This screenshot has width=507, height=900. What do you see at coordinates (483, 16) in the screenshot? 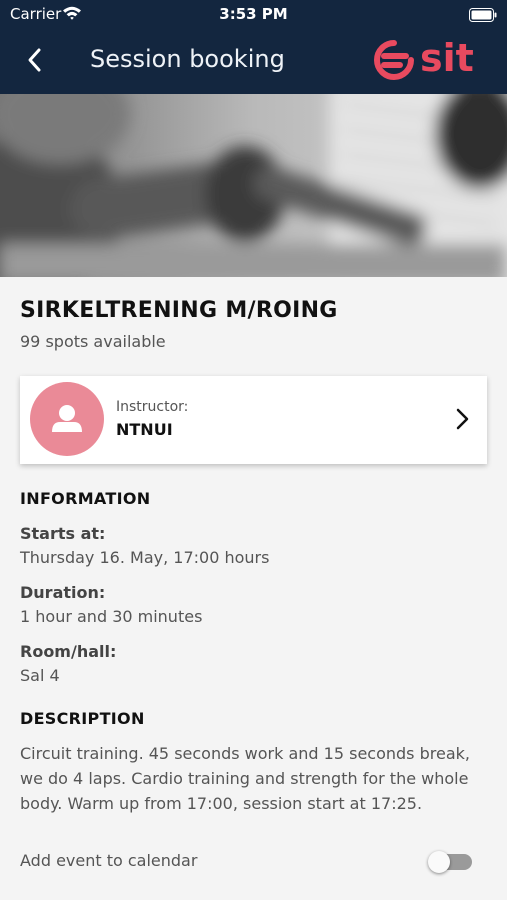
I see `battery-icon` at bounding box center [483, 16].